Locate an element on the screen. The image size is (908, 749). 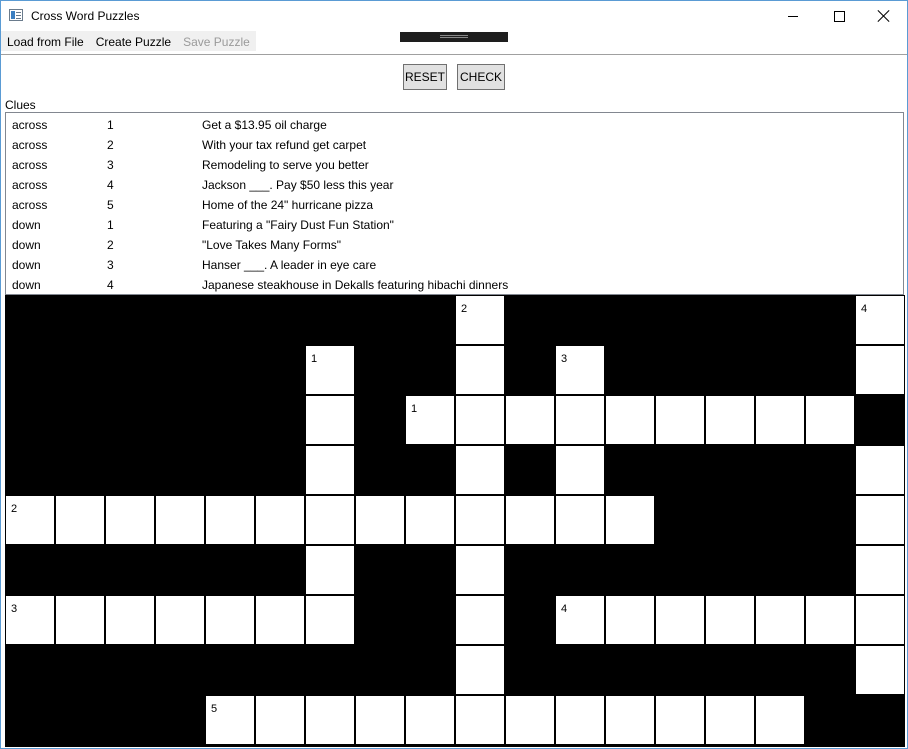
minimize-button is located at coordinates (793, 16).